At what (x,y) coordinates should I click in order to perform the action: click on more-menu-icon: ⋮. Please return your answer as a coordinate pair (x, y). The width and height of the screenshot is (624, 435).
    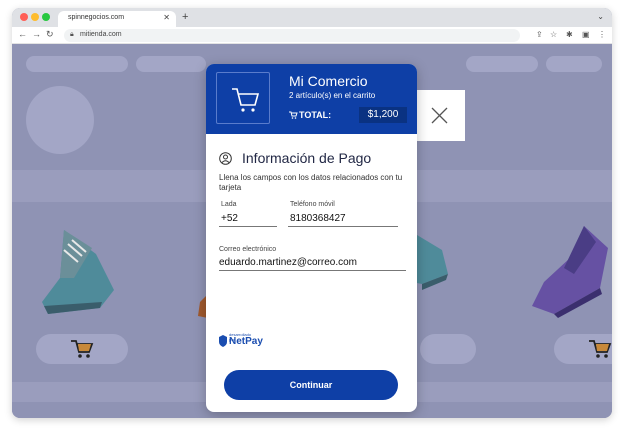
    Looking at the image, I should click on (602, 34).